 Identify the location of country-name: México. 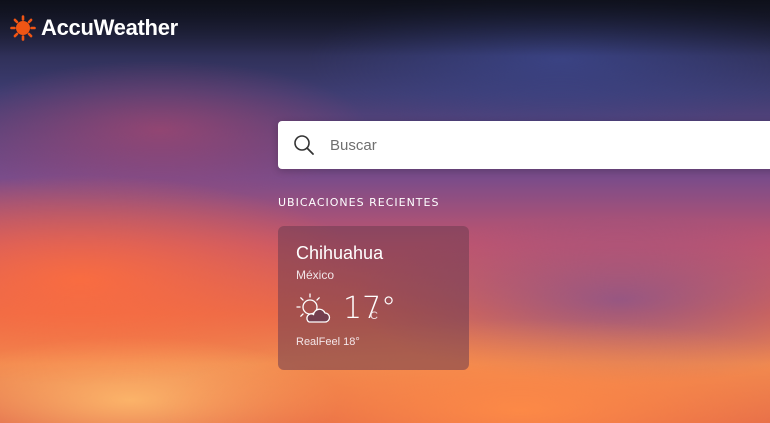
(315, 275).